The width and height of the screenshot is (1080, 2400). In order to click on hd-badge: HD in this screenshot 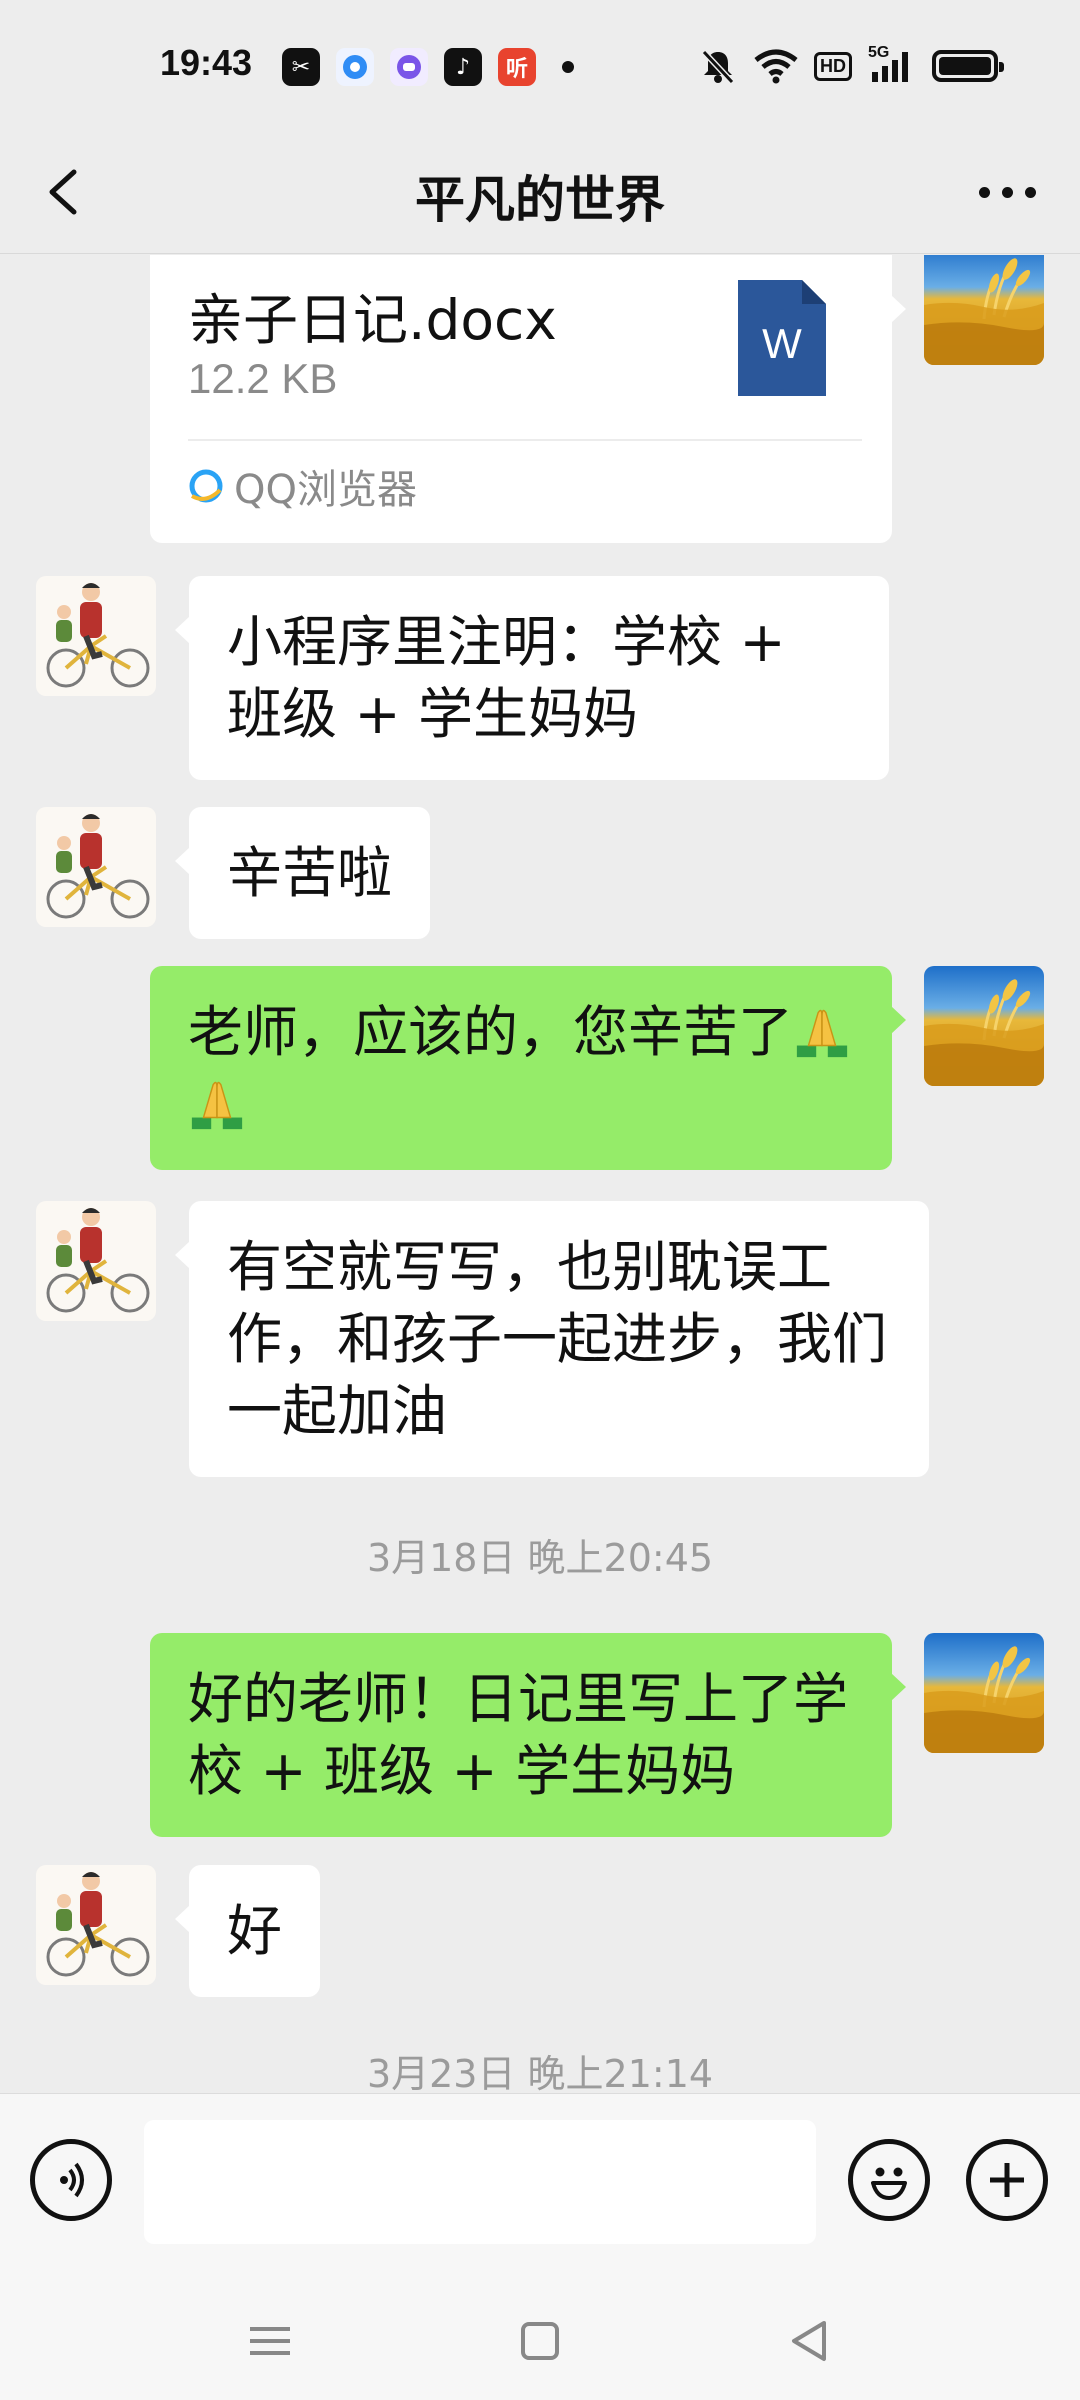, I will do `click(833, 66)`.